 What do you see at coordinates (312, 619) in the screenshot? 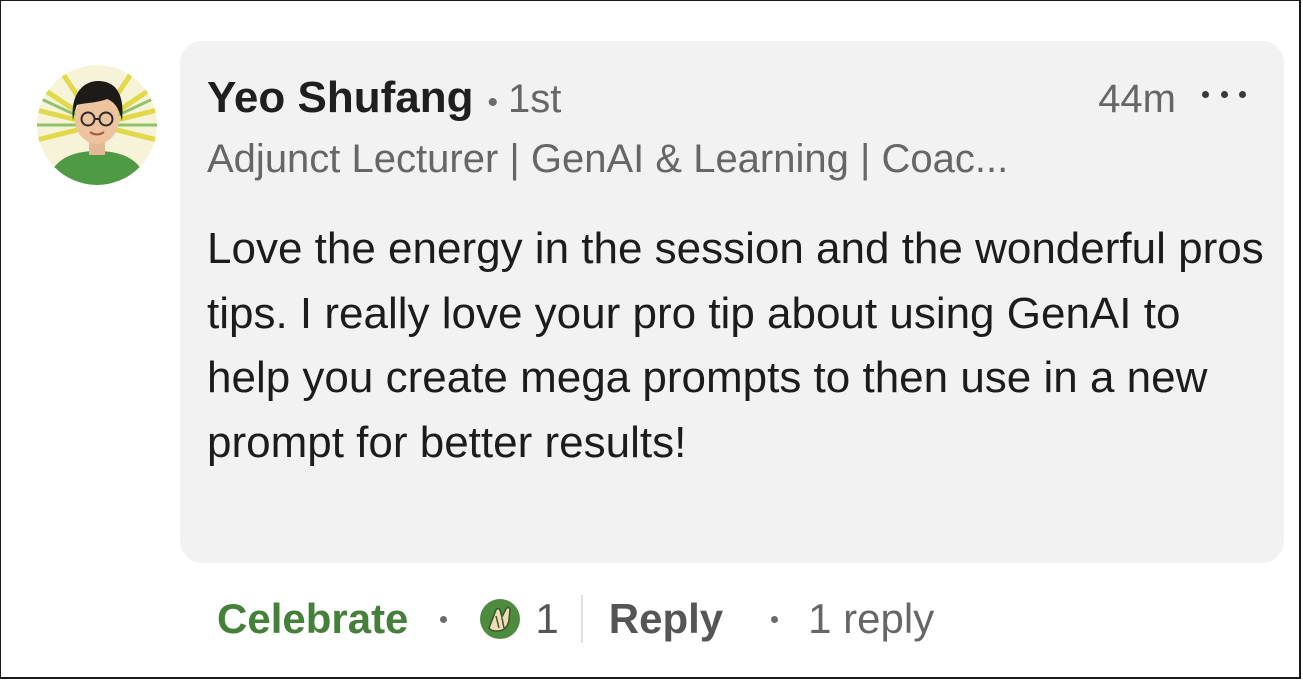
I see `celebrate-button: Celebrate` at bounding box center [312, 619].